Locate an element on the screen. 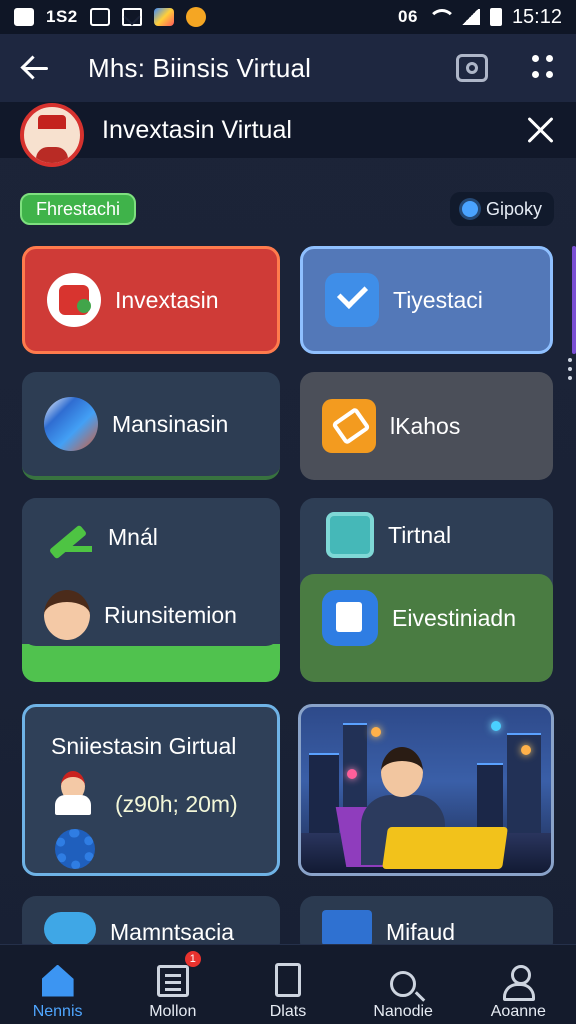 Image resolution: width=576 pixels, height=1024 pixels. cloud-icon is located at coordinates (70, 929).